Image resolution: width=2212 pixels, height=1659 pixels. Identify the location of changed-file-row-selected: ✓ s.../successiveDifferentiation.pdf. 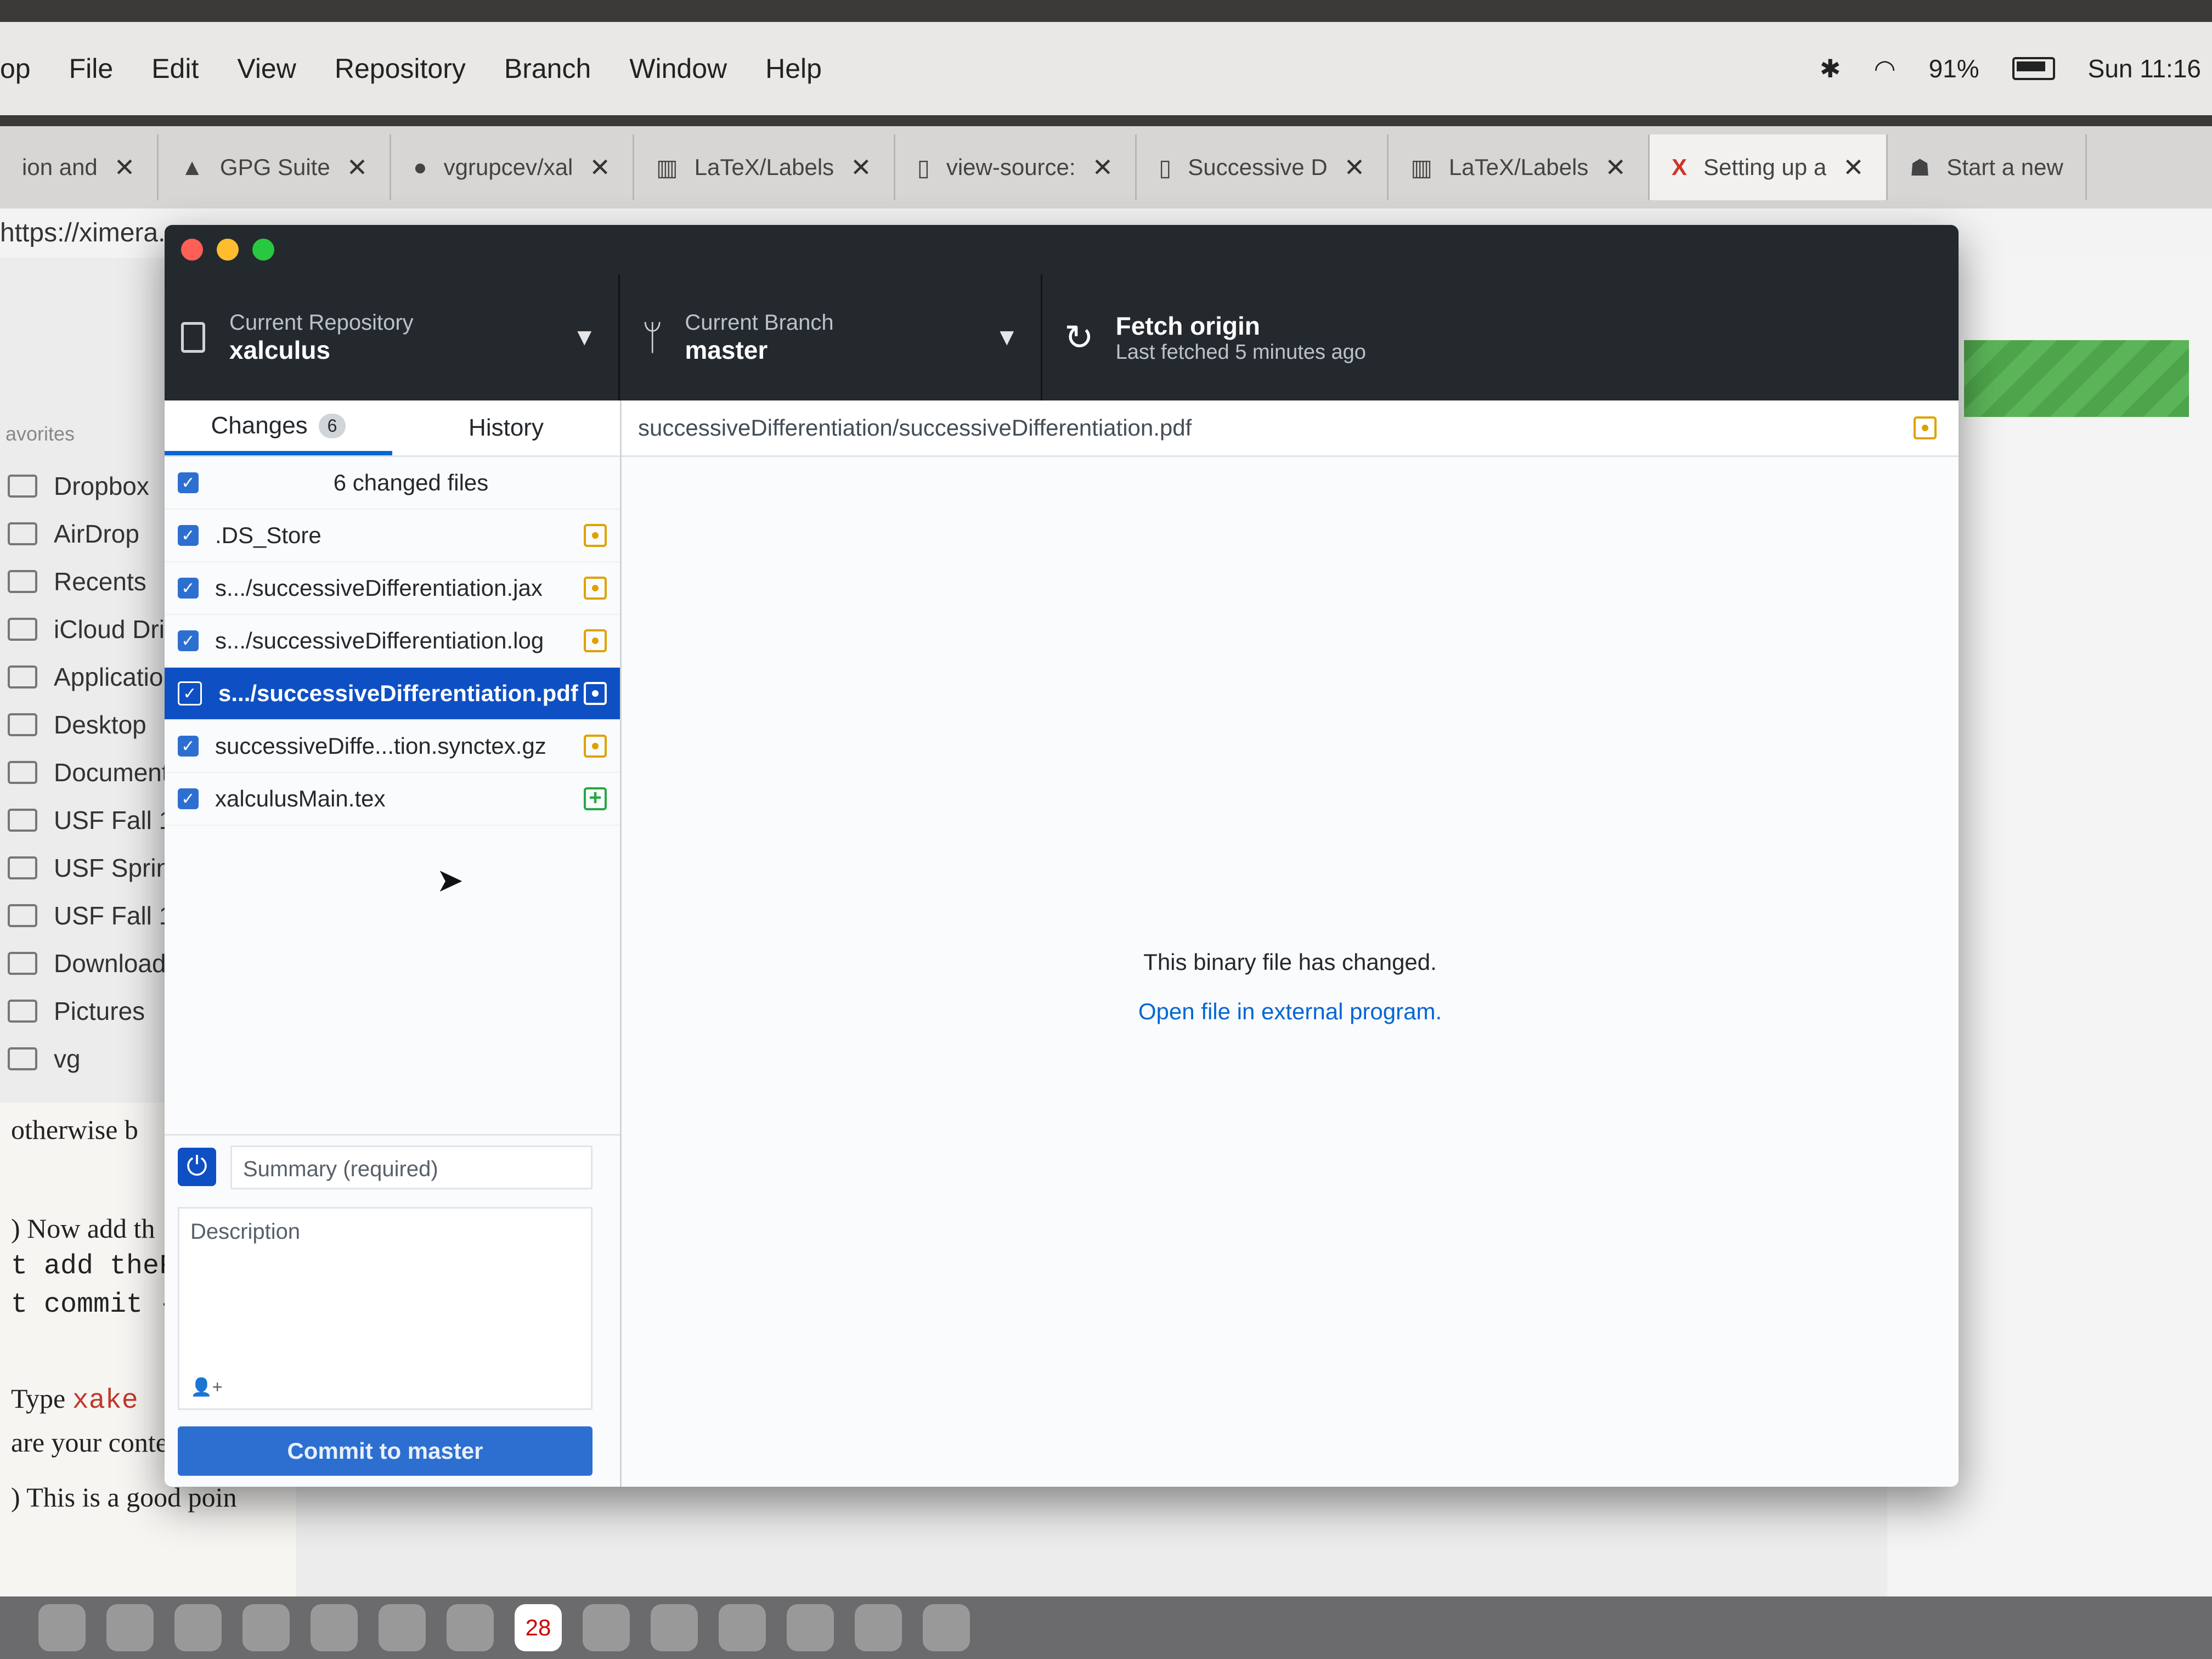
(393, 694).